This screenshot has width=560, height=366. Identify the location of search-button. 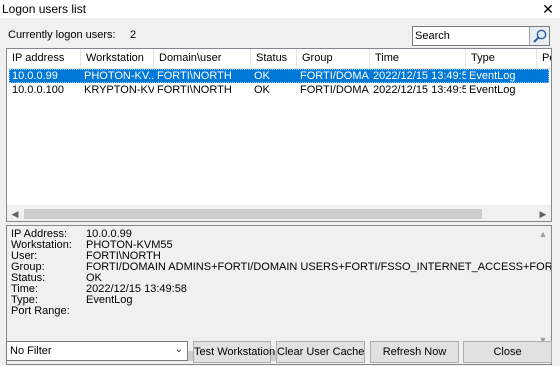
(539, 36).